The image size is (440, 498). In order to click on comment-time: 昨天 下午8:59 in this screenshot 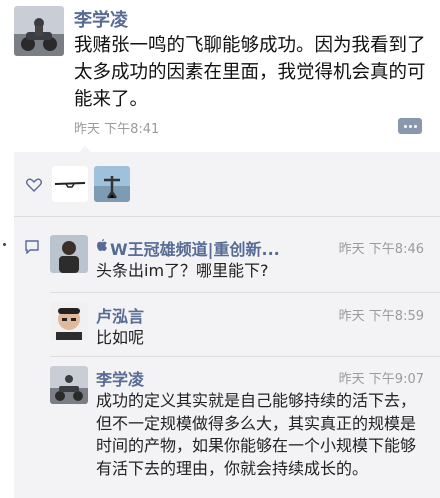, I will do `click(381, 316)`.